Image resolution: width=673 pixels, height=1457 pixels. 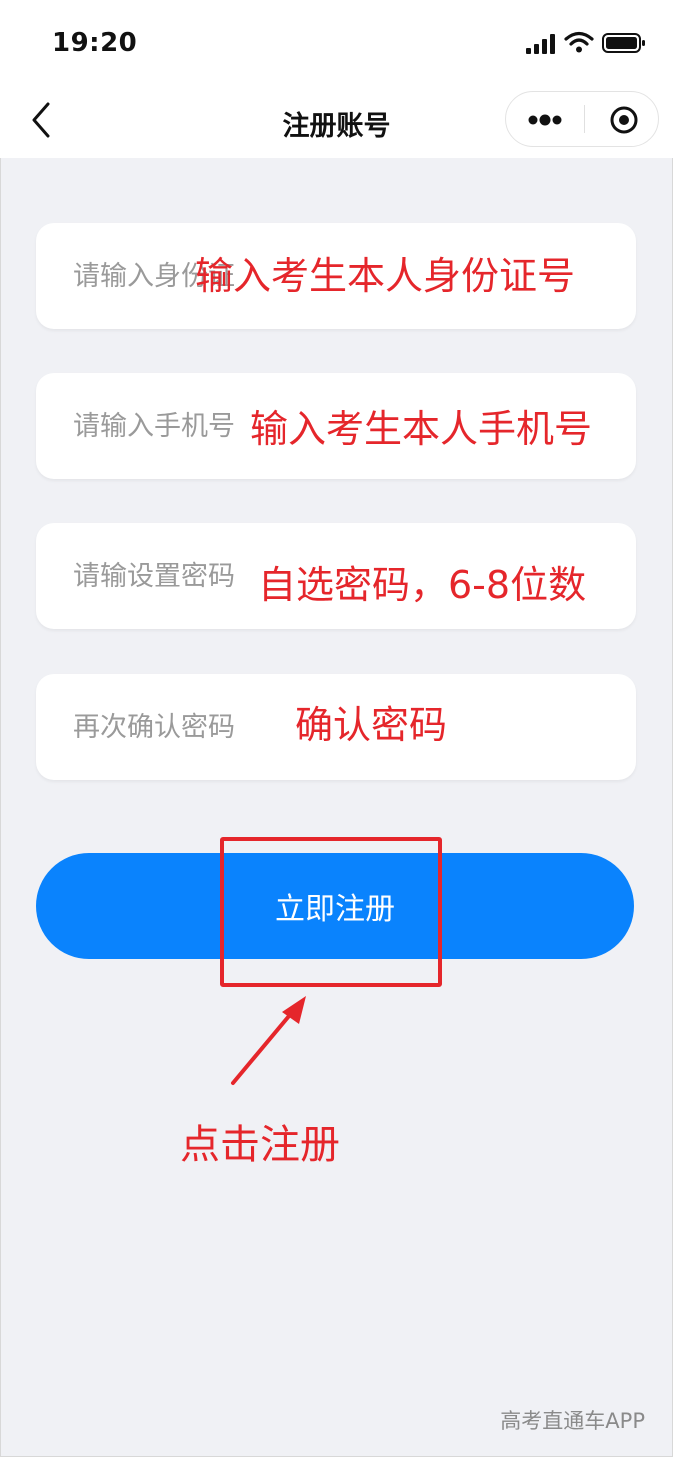 I want to click on close-miniapp-button, so click(x=624, y=119).